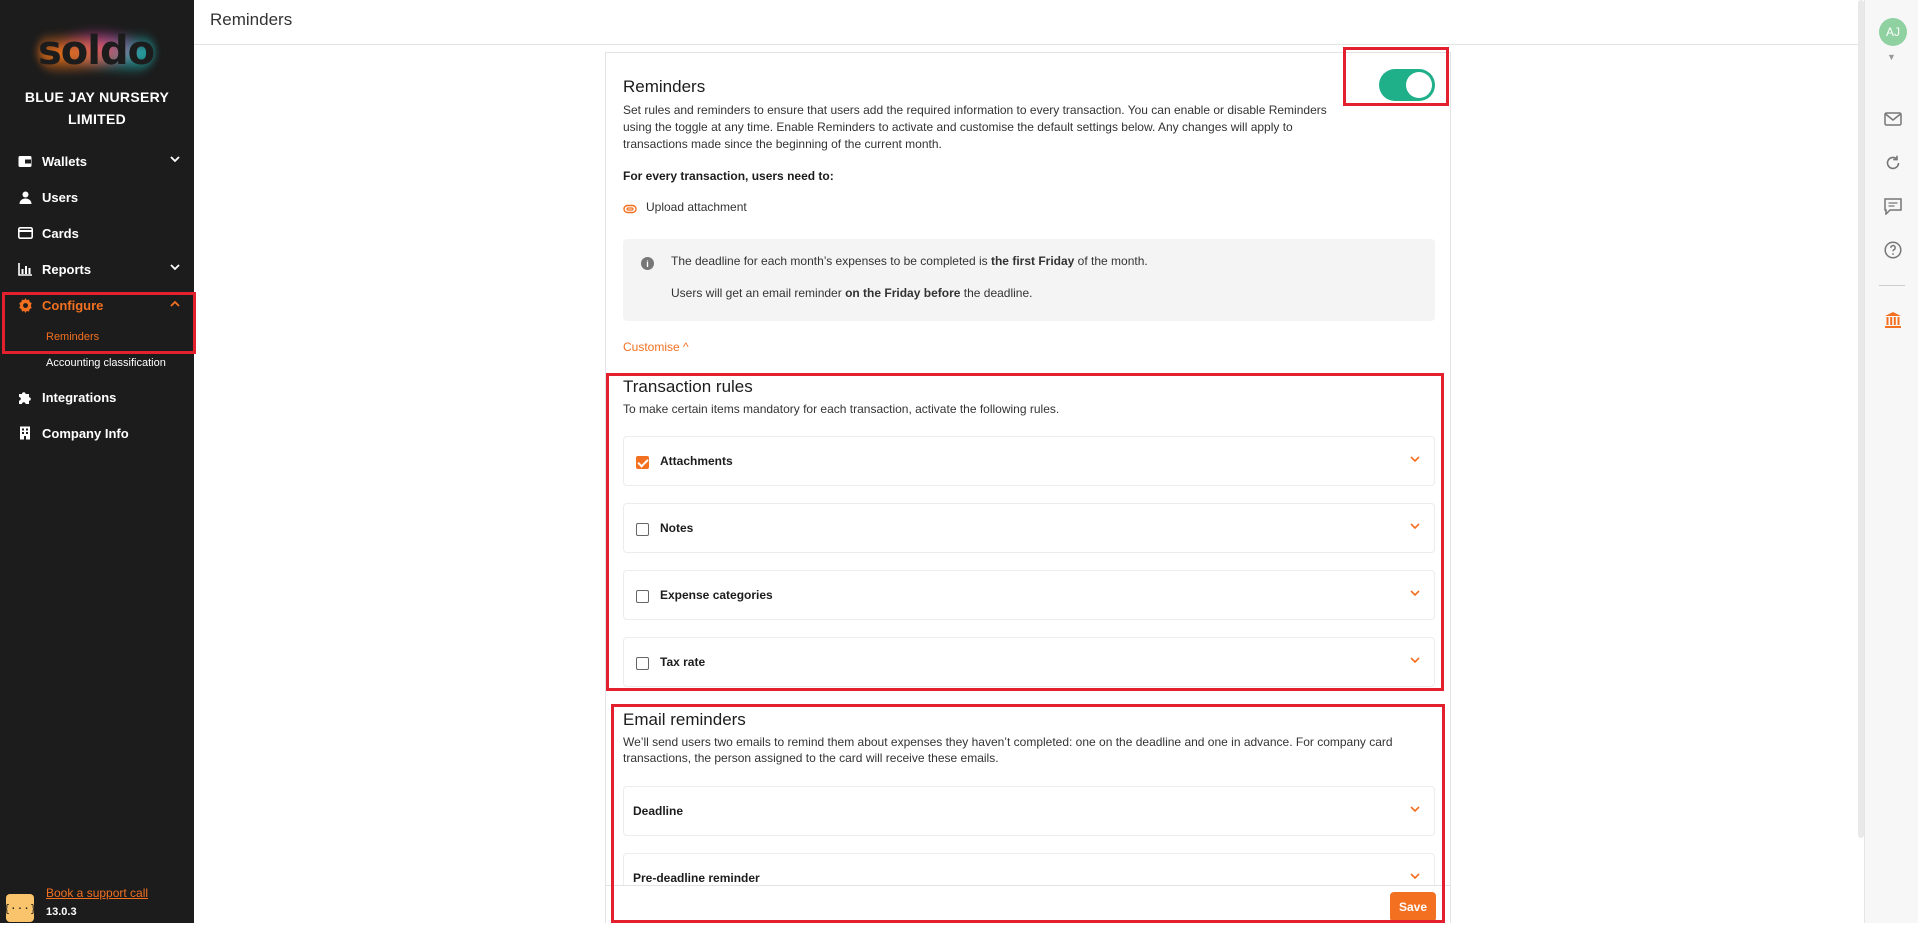  Describe the element at coordinates (1893, 320) in the screenshot. I see `bank-icon` at that location.